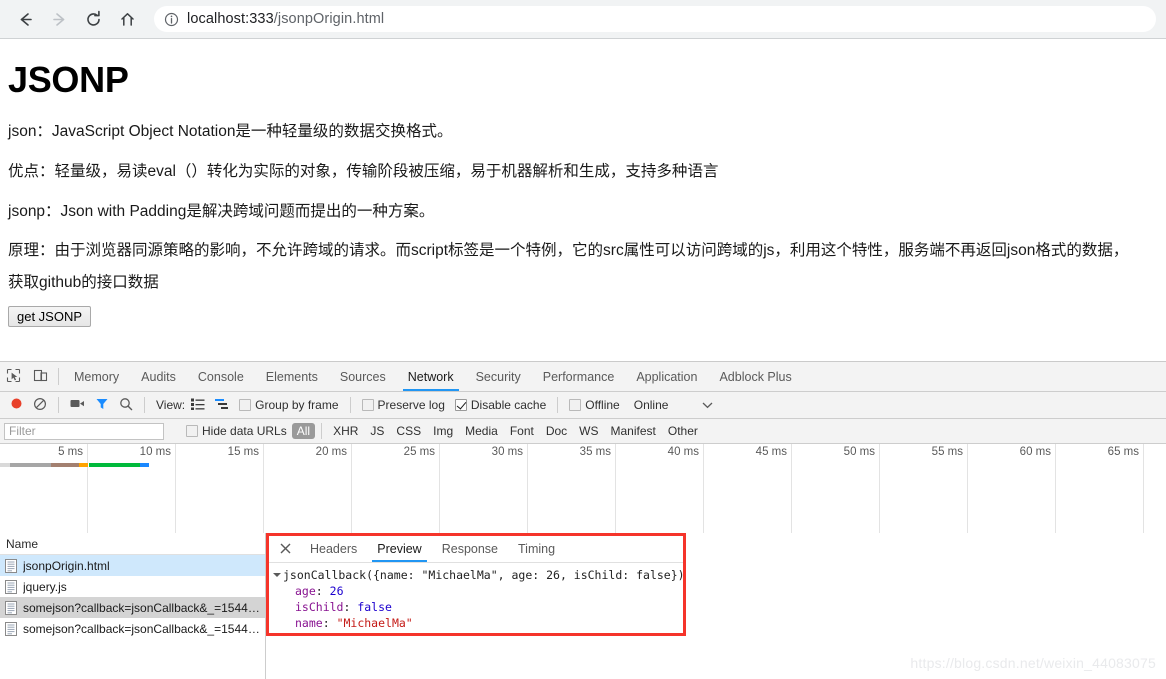 This screenshot has width=1166, height=679. What do you see at coordinates (377, 431) in the screenshot?
I see `filter-type-js: JS` at bounding box center [377, 431].